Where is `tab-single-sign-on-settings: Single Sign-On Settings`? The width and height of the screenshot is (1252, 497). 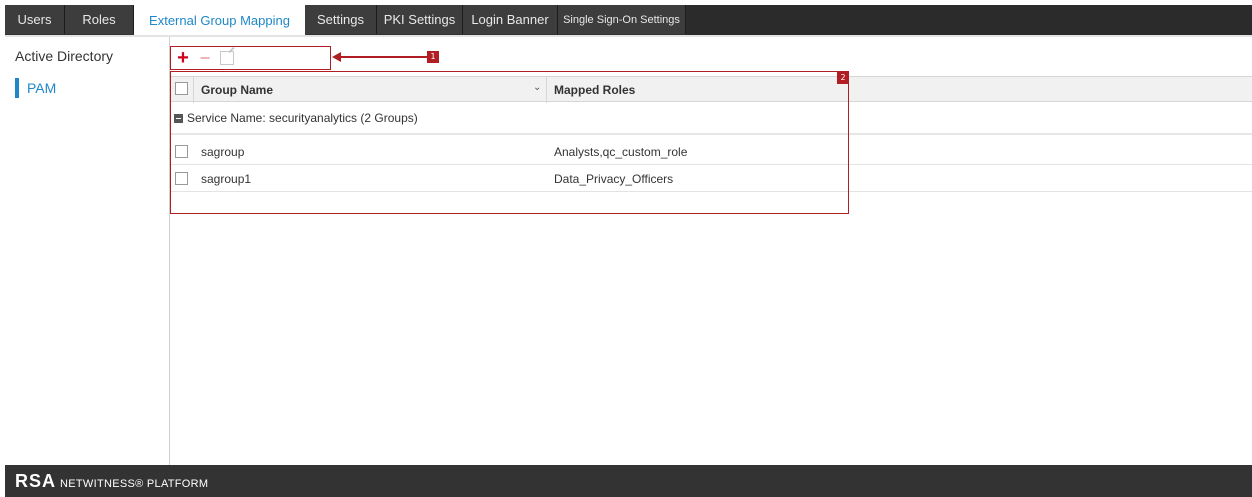
tab-single-sign-on-settings: Single Sign-On Settings is located at coordinates (622, 19).